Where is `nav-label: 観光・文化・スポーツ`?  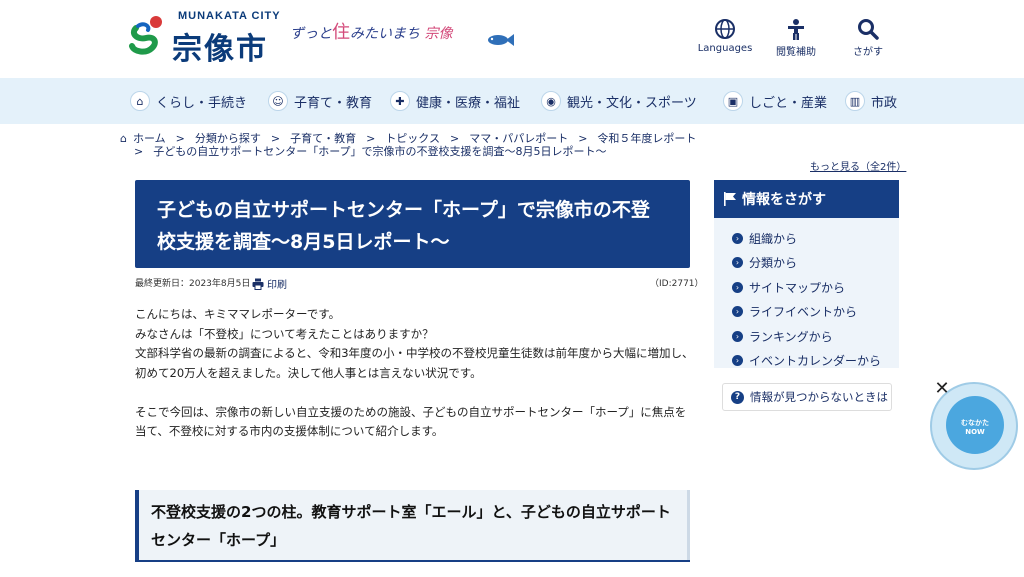
nav-label: 観光・文化・スポーツ is located at coordinates (632, 103).